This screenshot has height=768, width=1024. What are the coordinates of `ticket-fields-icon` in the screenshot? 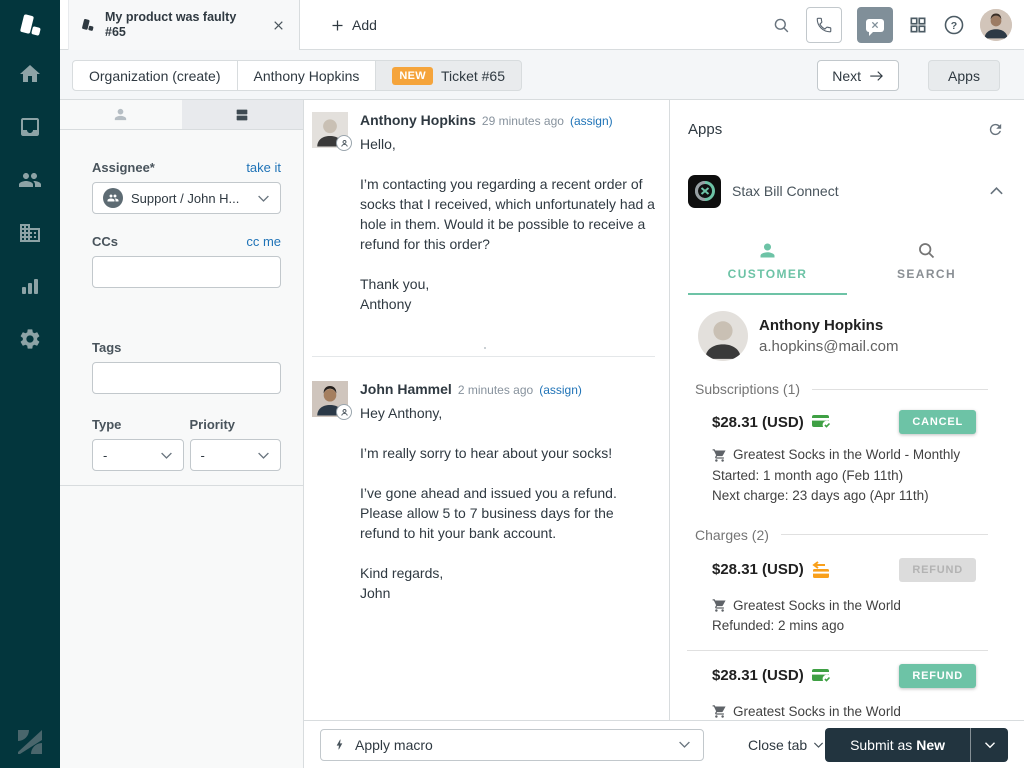 It's located at (242, 115).